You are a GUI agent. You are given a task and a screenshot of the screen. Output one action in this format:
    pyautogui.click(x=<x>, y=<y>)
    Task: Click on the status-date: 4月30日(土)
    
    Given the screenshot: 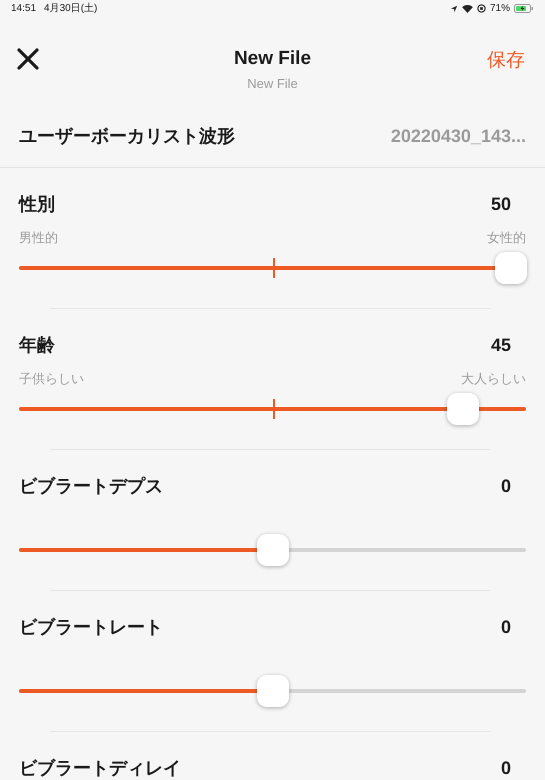 What is the action you would take?
    pyautogui.click(x=71, y=9)
    